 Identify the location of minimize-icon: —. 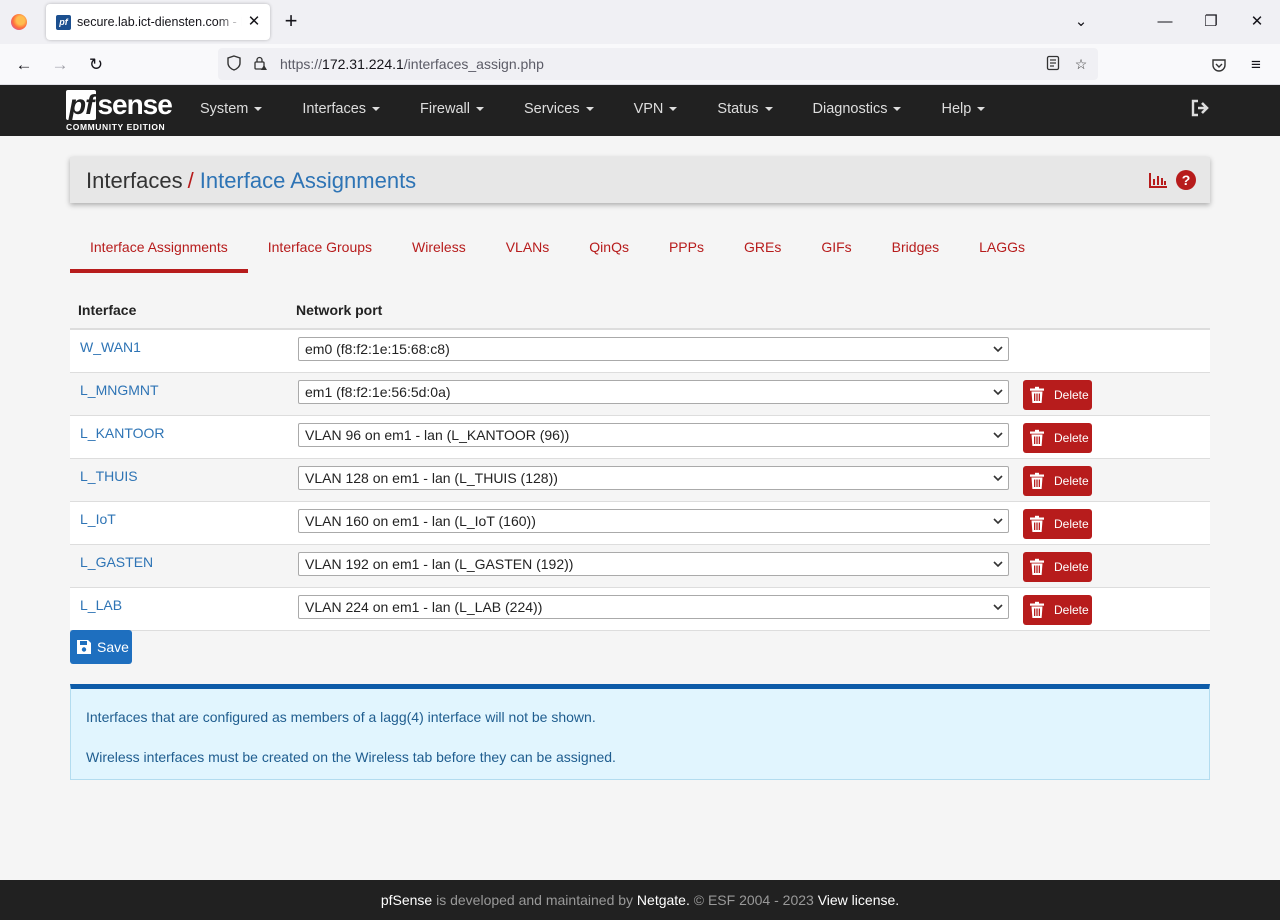
(1165, 22).